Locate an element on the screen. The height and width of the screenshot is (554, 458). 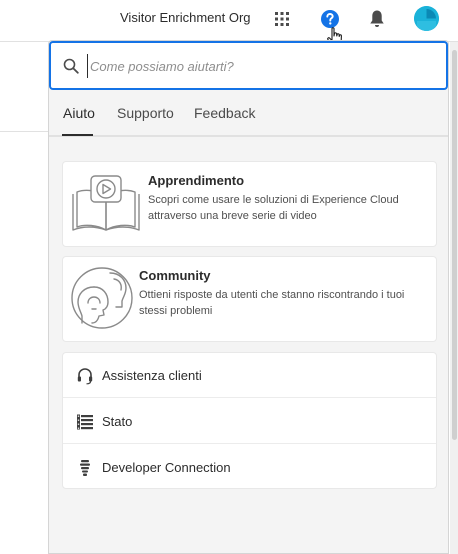
link-stato: Stato is located at coordinates (249, 421).